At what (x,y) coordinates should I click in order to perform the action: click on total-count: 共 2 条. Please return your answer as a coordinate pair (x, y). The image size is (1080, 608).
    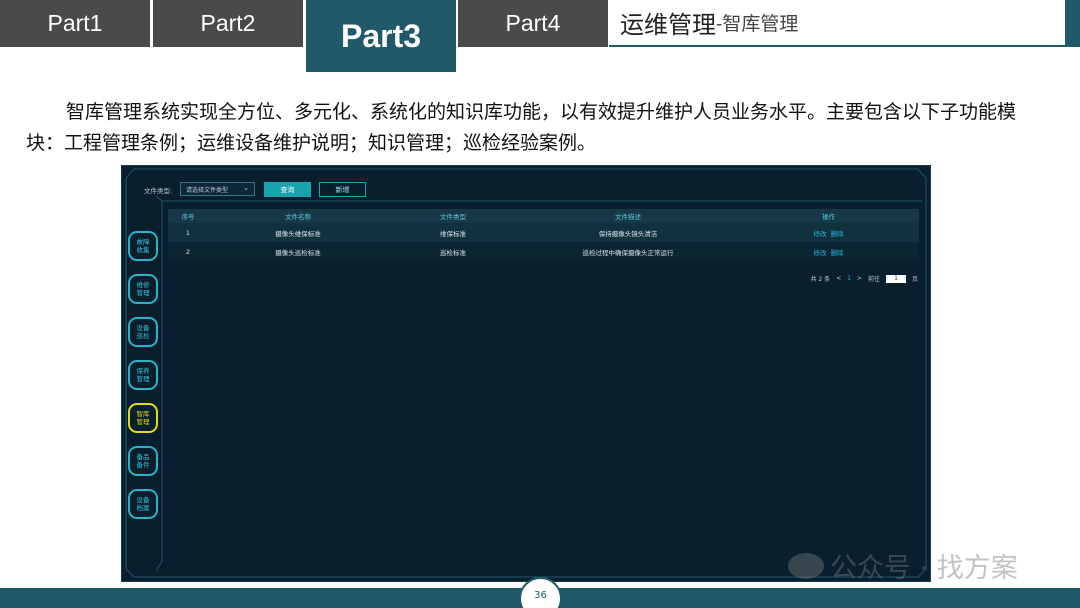
    Looking at the image, I should click on (820, 279).